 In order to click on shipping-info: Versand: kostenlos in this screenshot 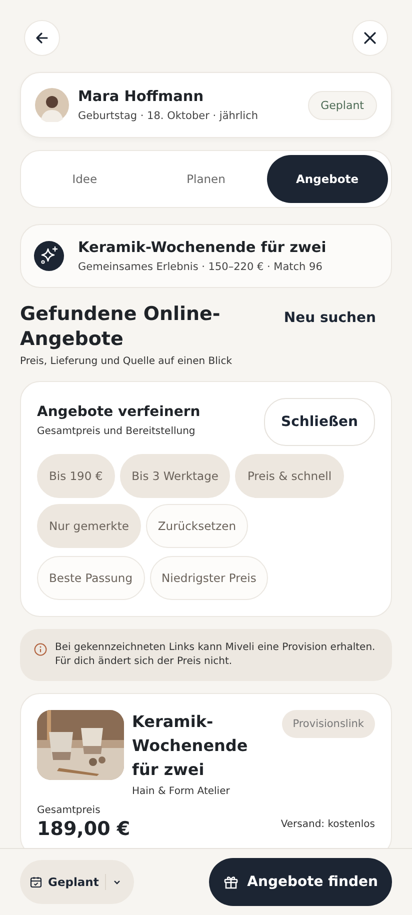, I will do `click(327, 825)`.